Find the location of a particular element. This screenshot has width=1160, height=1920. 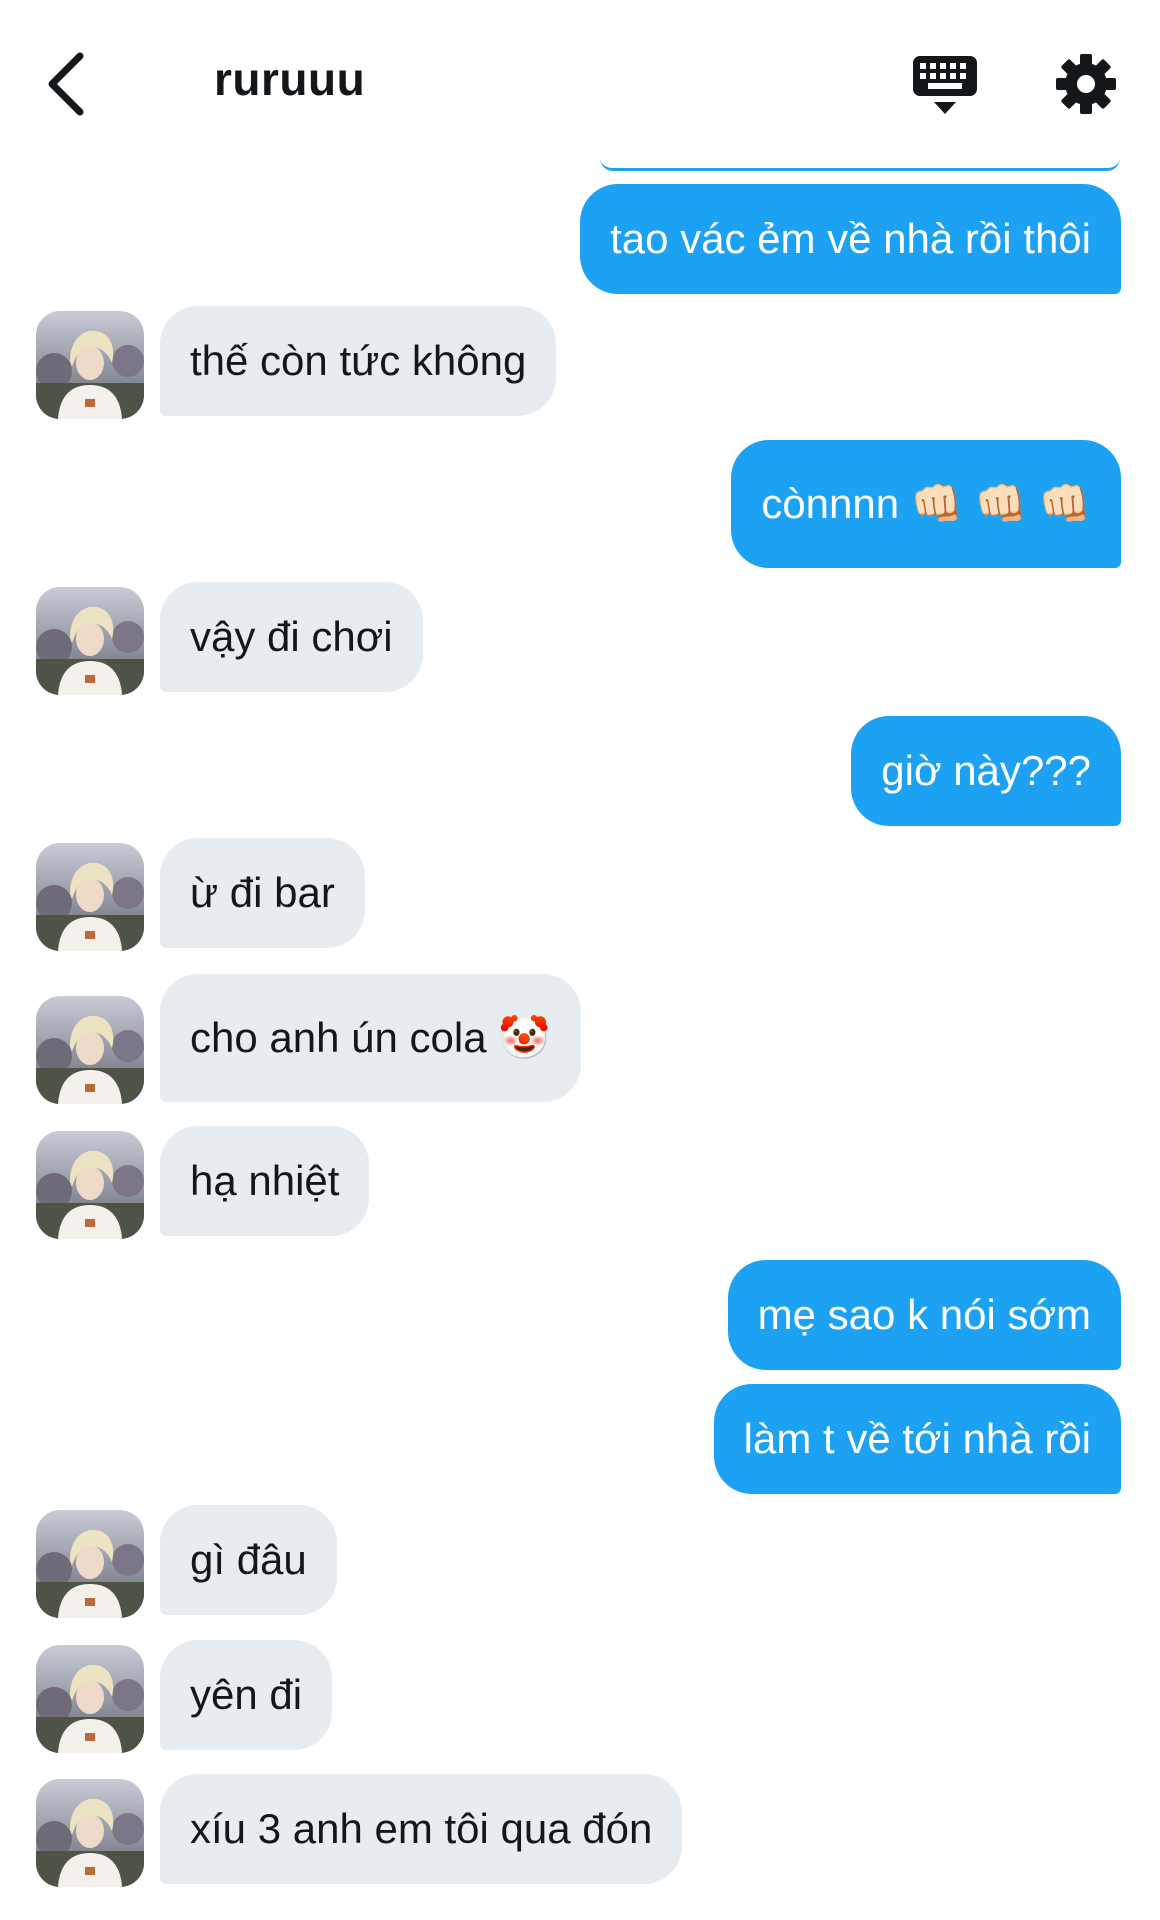

incoming-message: thế còn tức không is located at coordinates (358, 361).